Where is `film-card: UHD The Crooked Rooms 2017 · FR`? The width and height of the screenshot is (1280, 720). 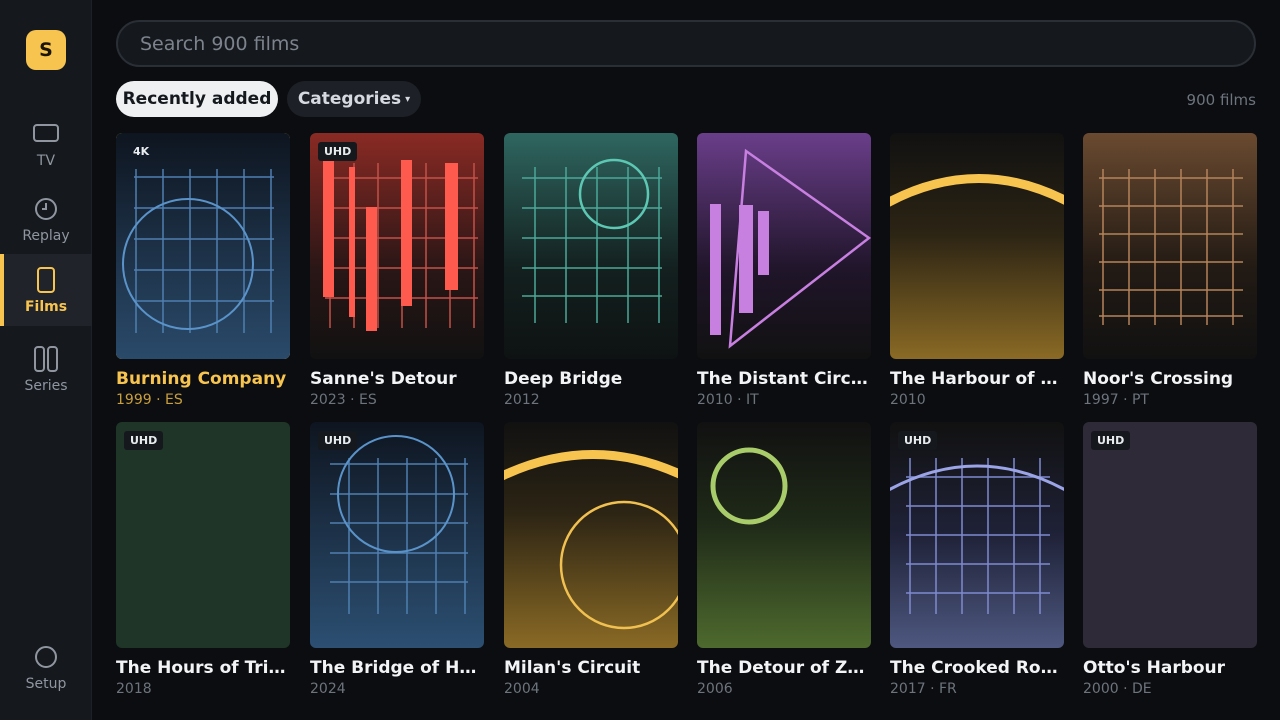
film-card: UHD The Crooked Rooms 2017 · FR is located at coordinates (977, 559).